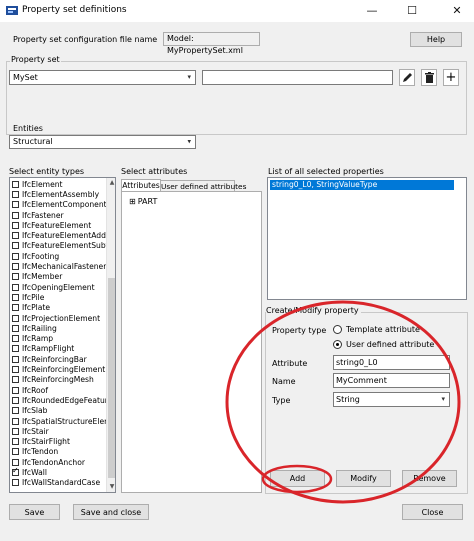 This screenshot has height=541, width=474. I want to click on delete-button, so click(429, 77).